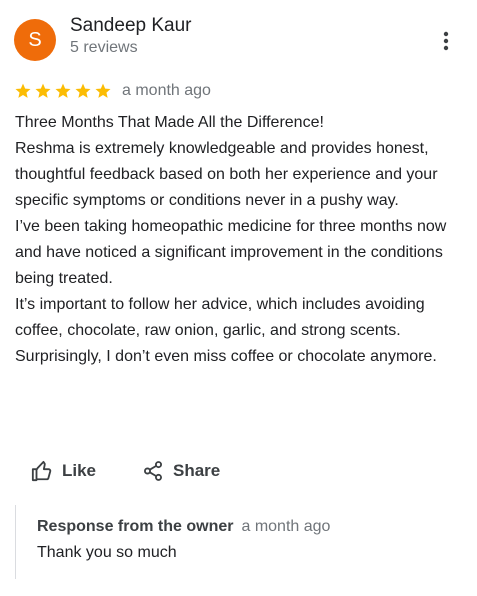 This screenshot has height=596, width=477. Describe the element at coordinates (79, 470) in the screenshot. I see `like-label: Like` at that location.